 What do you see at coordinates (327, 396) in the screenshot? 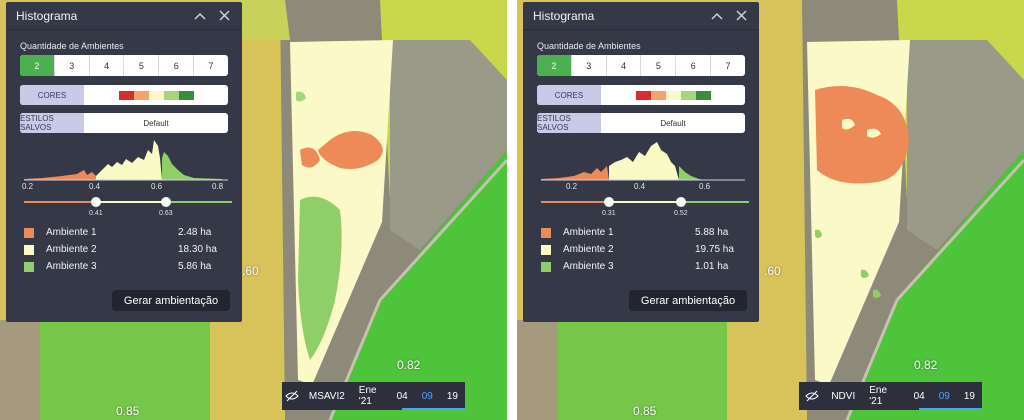
I see `index-selector: MSAVI2` at bounding box center [327, 396].